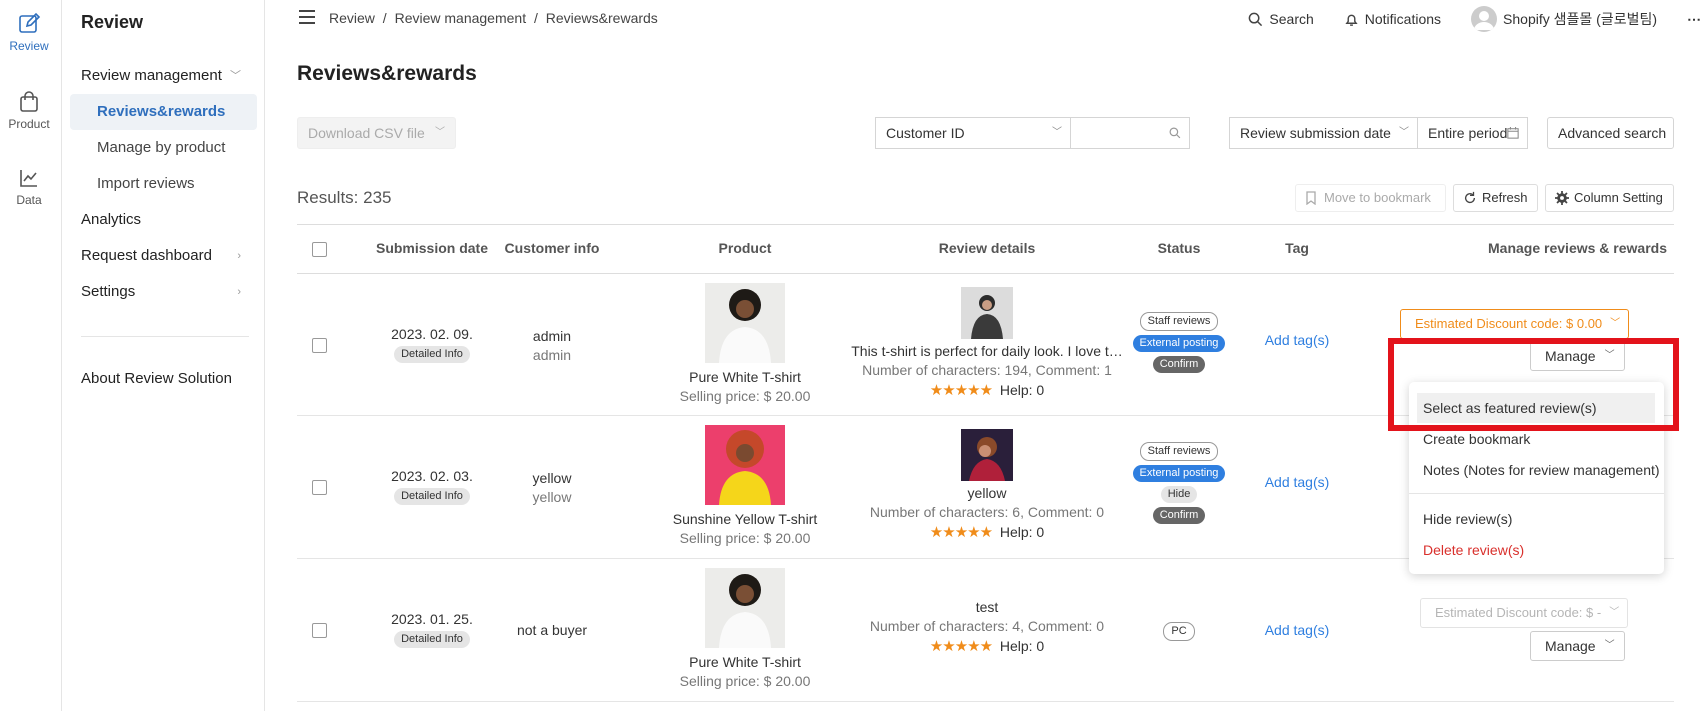  What do you see at coordinates (151, 75) in the screenshot?
I see `sidebar-item-label: Review management` at bounding box center [151, 75].